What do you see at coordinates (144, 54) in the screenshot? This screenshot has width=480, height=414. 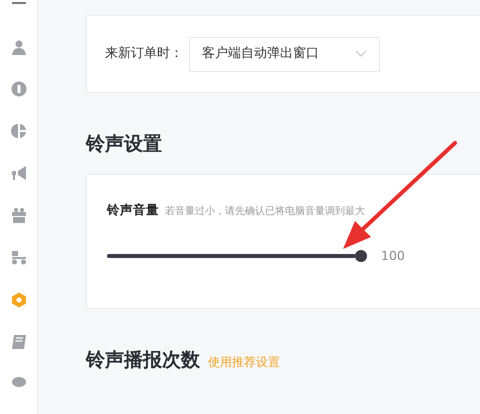 I see `field-label: 来新订单时：` at bounding box center [144, 54].